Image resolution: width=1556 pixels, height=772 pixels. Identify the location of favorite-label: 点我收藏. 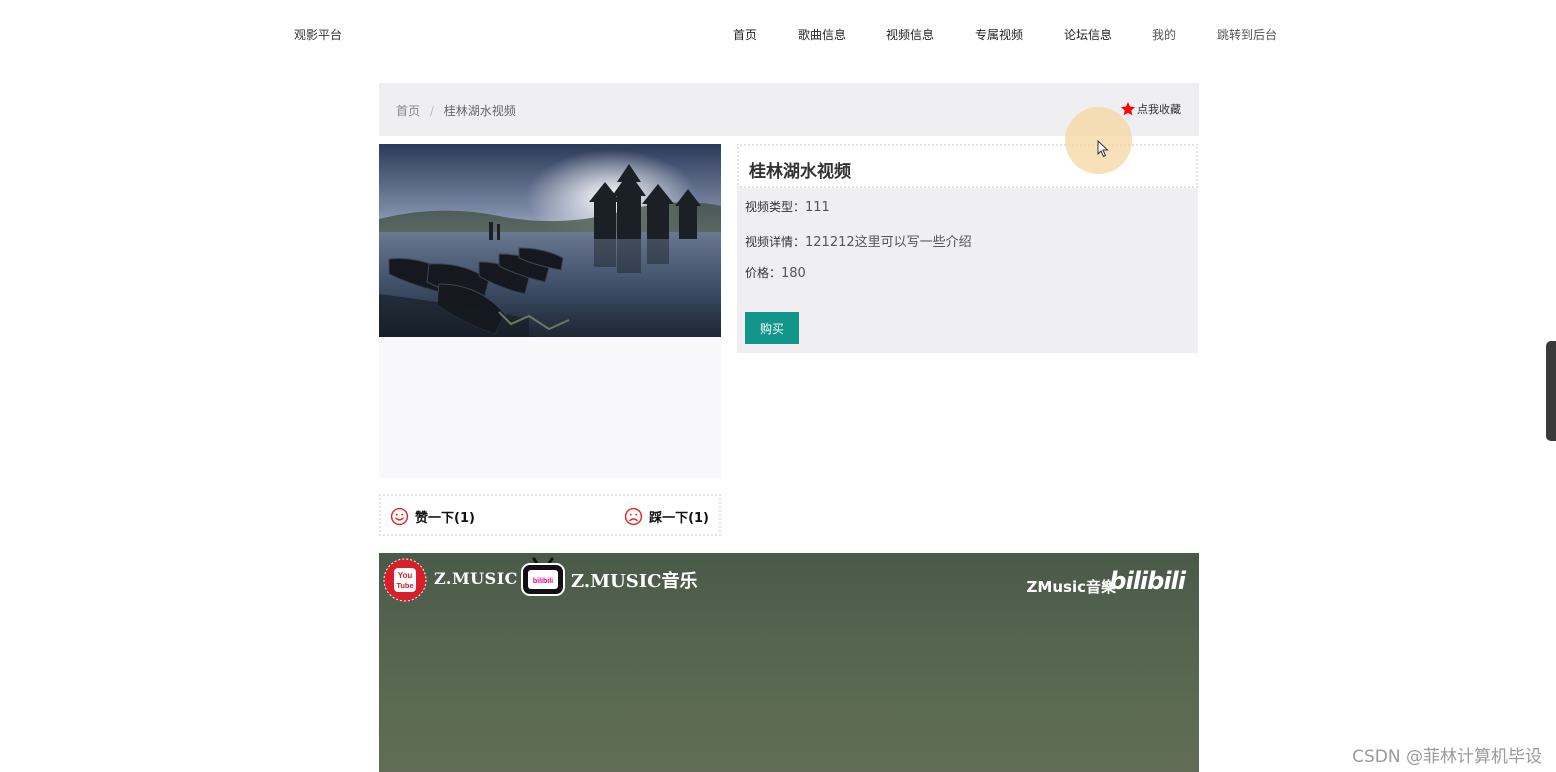
(1159, 109).